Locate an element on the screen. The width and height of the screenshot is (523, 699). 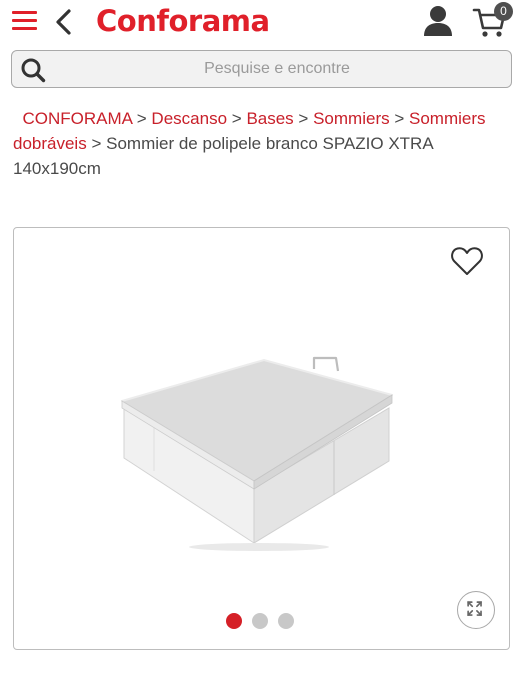
cart-count-badge: 0 is located at coordinates (503, 11).